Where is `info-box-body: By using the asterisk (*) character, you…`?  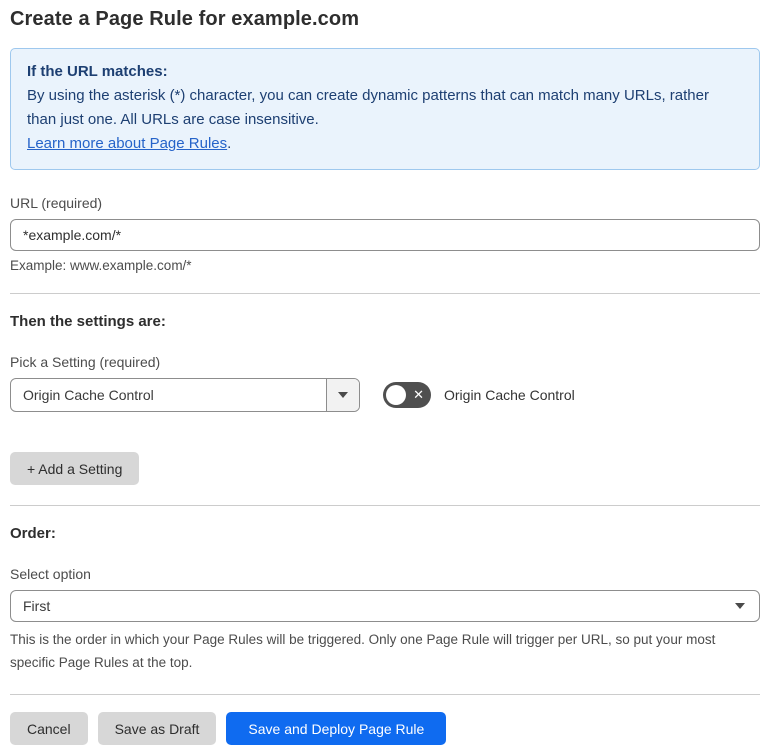
info-box-body: By using the asterisk (*) character, you… is located at coordinates (368, 107).